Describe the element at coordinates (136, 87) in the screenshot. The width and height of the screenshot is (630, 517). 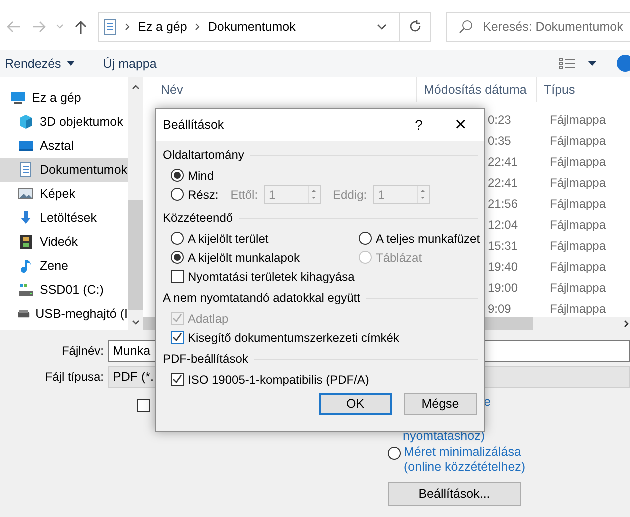
I see `scroll-up-icon` at that location.